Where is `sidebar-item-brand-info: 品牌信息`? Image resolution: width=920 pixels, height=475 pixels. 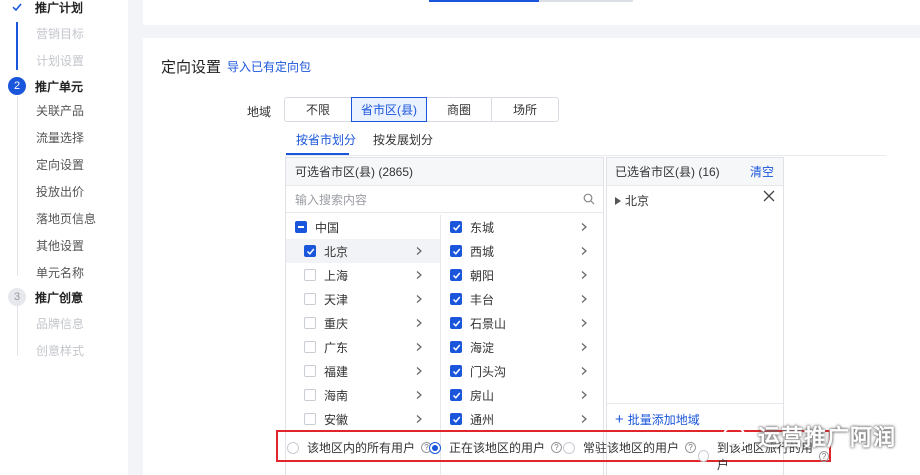
sidebar-item-brand-info: 品牌信息 is located at coordinates (60, 323).